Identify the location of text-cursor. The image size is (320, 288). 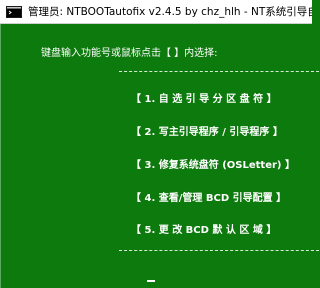
(151, 281).